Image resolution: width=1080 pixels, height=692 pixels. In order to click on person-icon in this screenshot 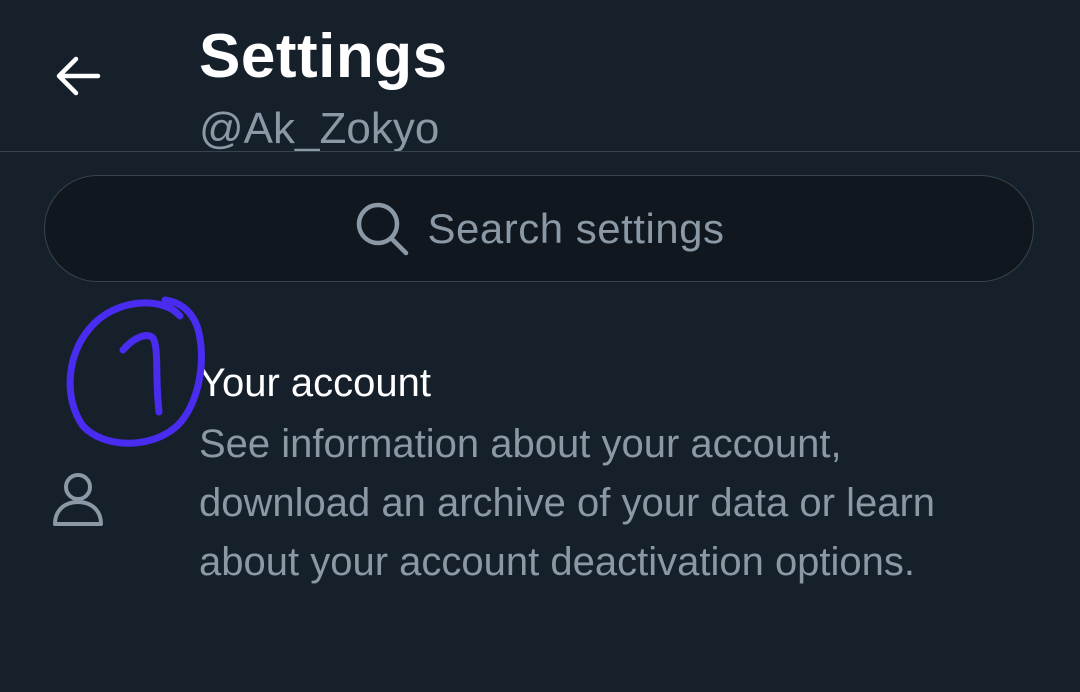, I will do `click(78, 500)`.